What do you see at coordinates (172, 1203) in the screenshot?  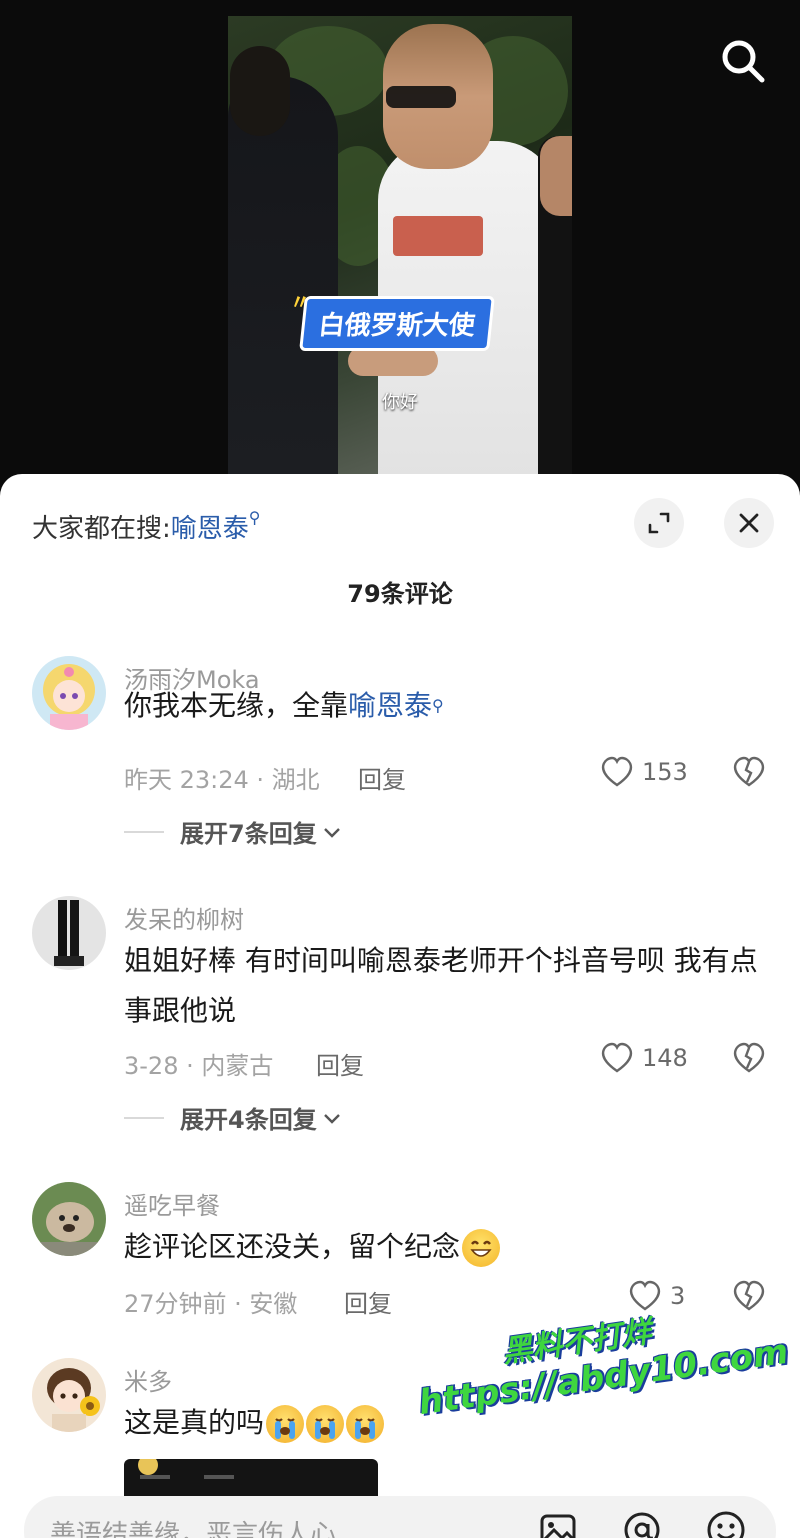 I see `comment-username: 遥吃早餐` at bounding box center [172, 1203].